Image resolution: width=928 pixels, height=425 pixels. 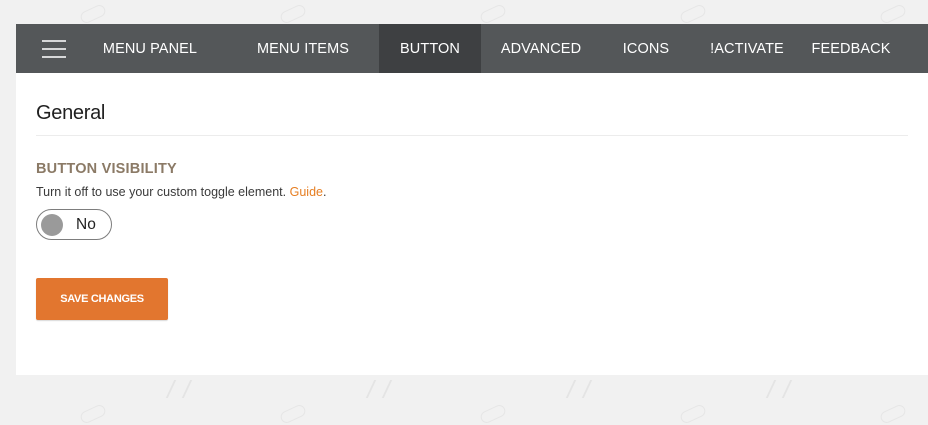 I want to click on tab-menu-panel: MENU PANEL, so click(x=148, y=48).